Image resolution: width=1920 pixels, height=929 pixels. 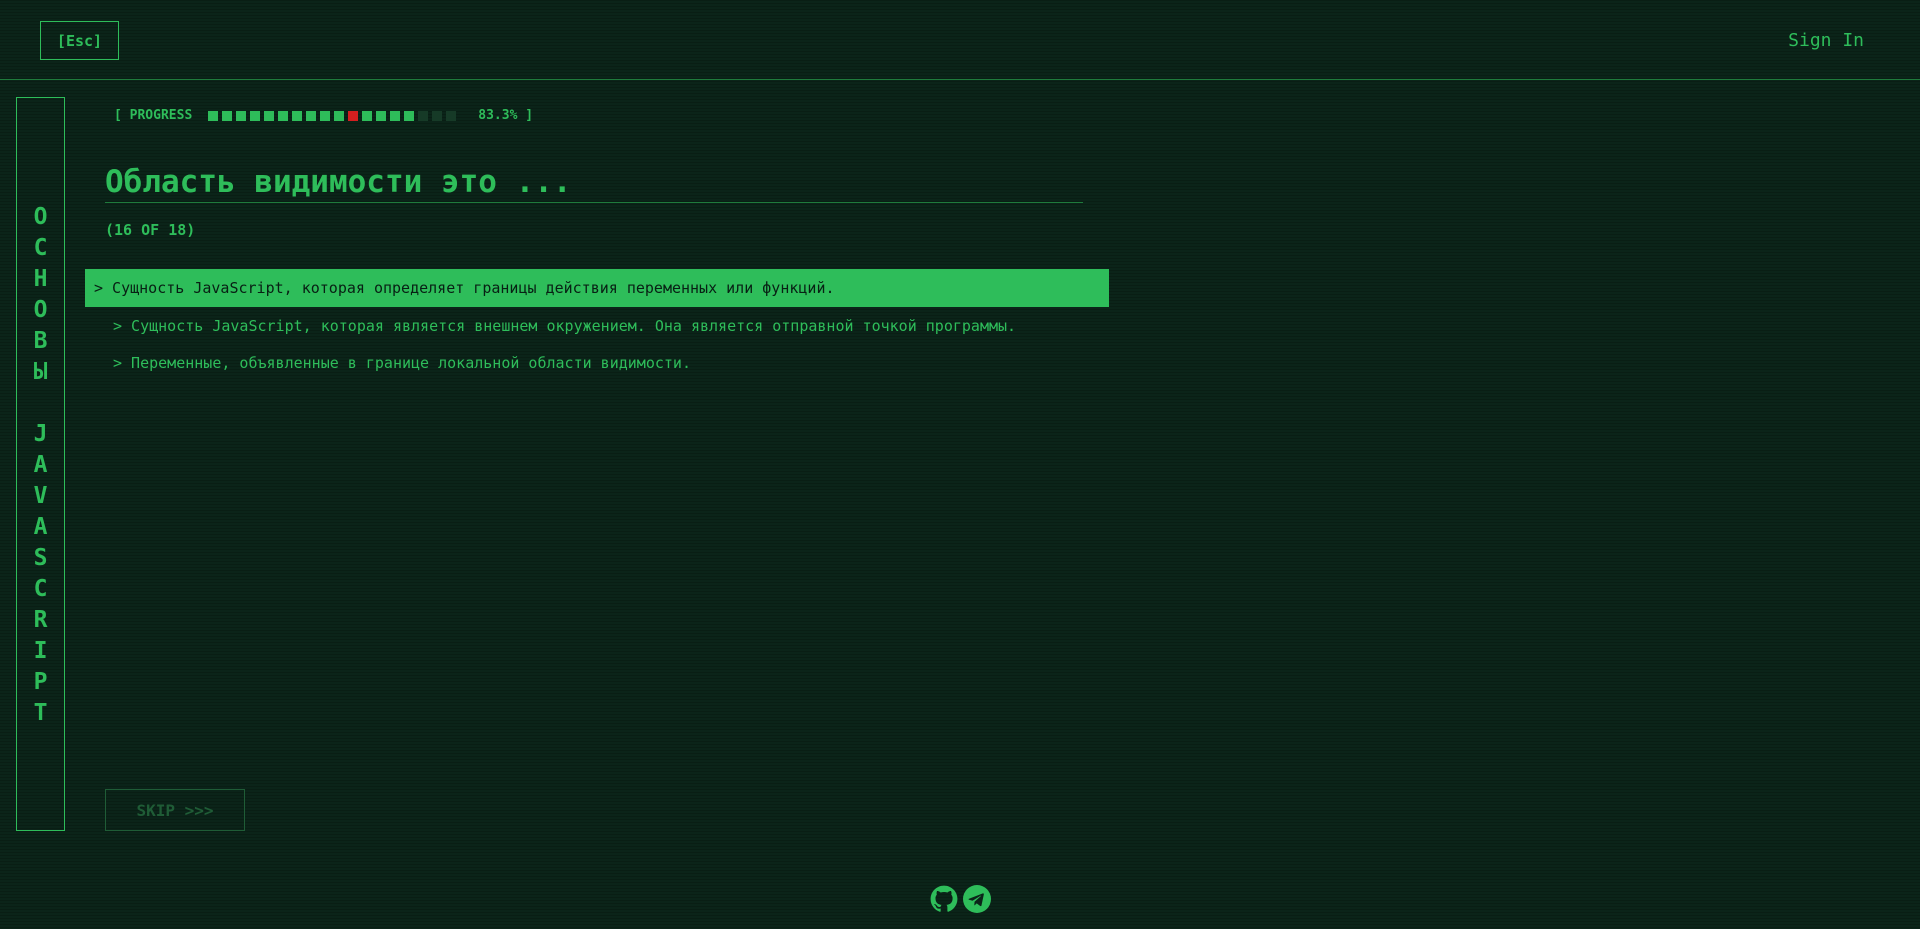 I want to click on telegram-icon, so click(x=977, y=899).